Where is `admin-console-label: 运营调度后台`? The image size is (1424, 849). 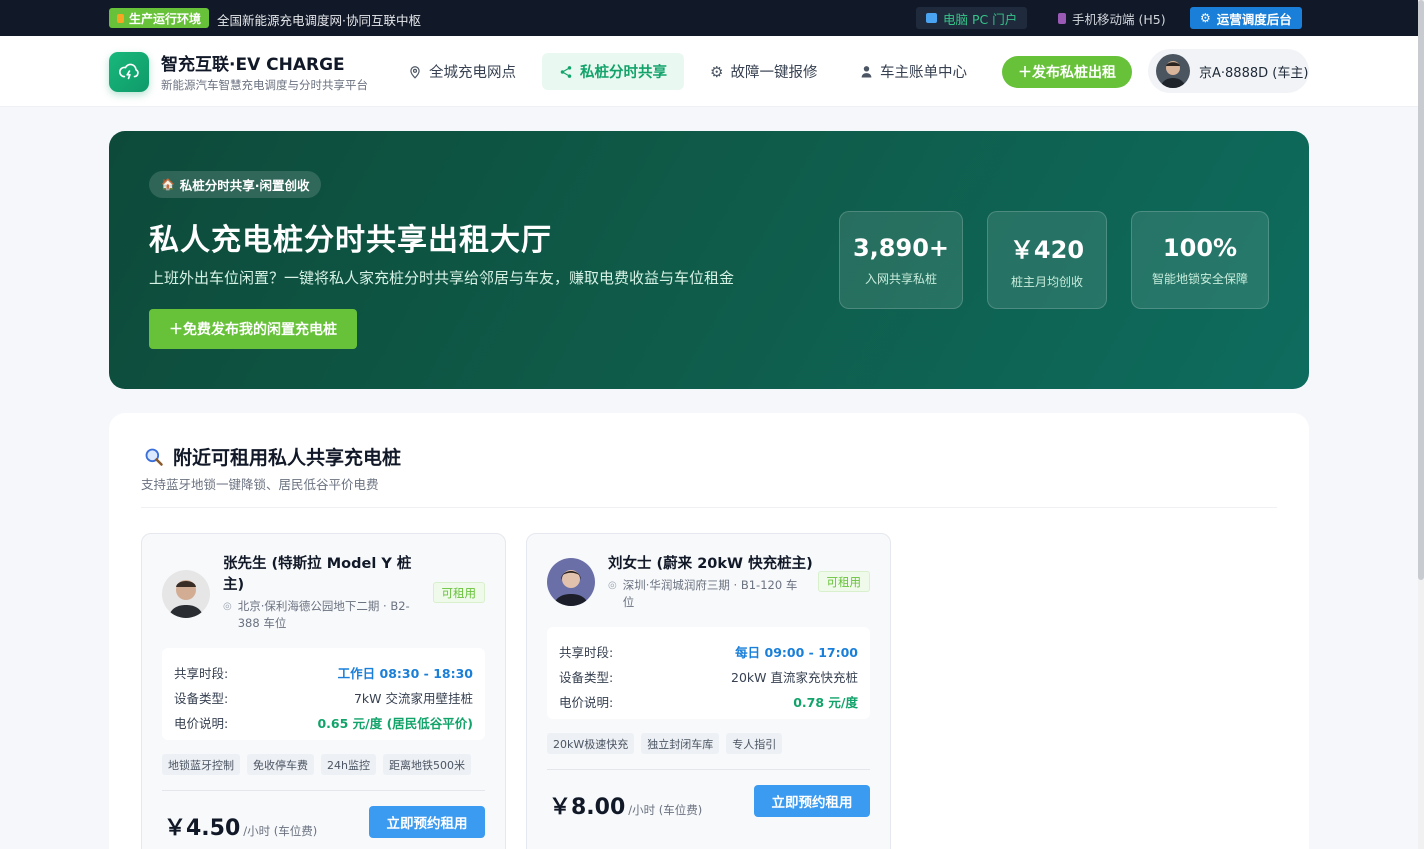 admin-console-label: 运营调度后台 is located at coordinates (1254, 19).